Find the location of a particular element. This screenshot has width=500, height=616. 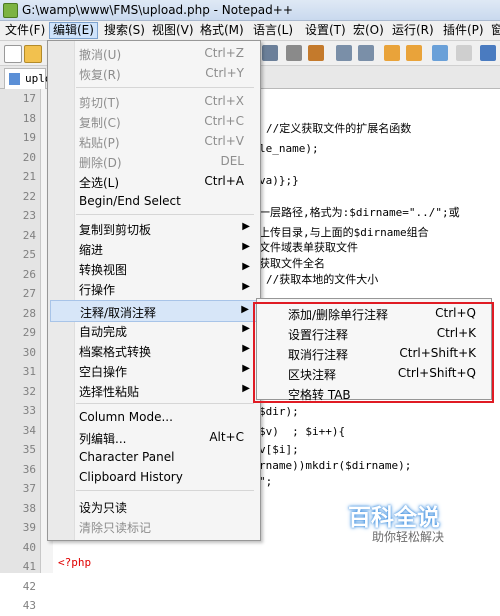

menu-item-select-all: 全选(L) Ctrl+A is located at coordinates (154, 181).